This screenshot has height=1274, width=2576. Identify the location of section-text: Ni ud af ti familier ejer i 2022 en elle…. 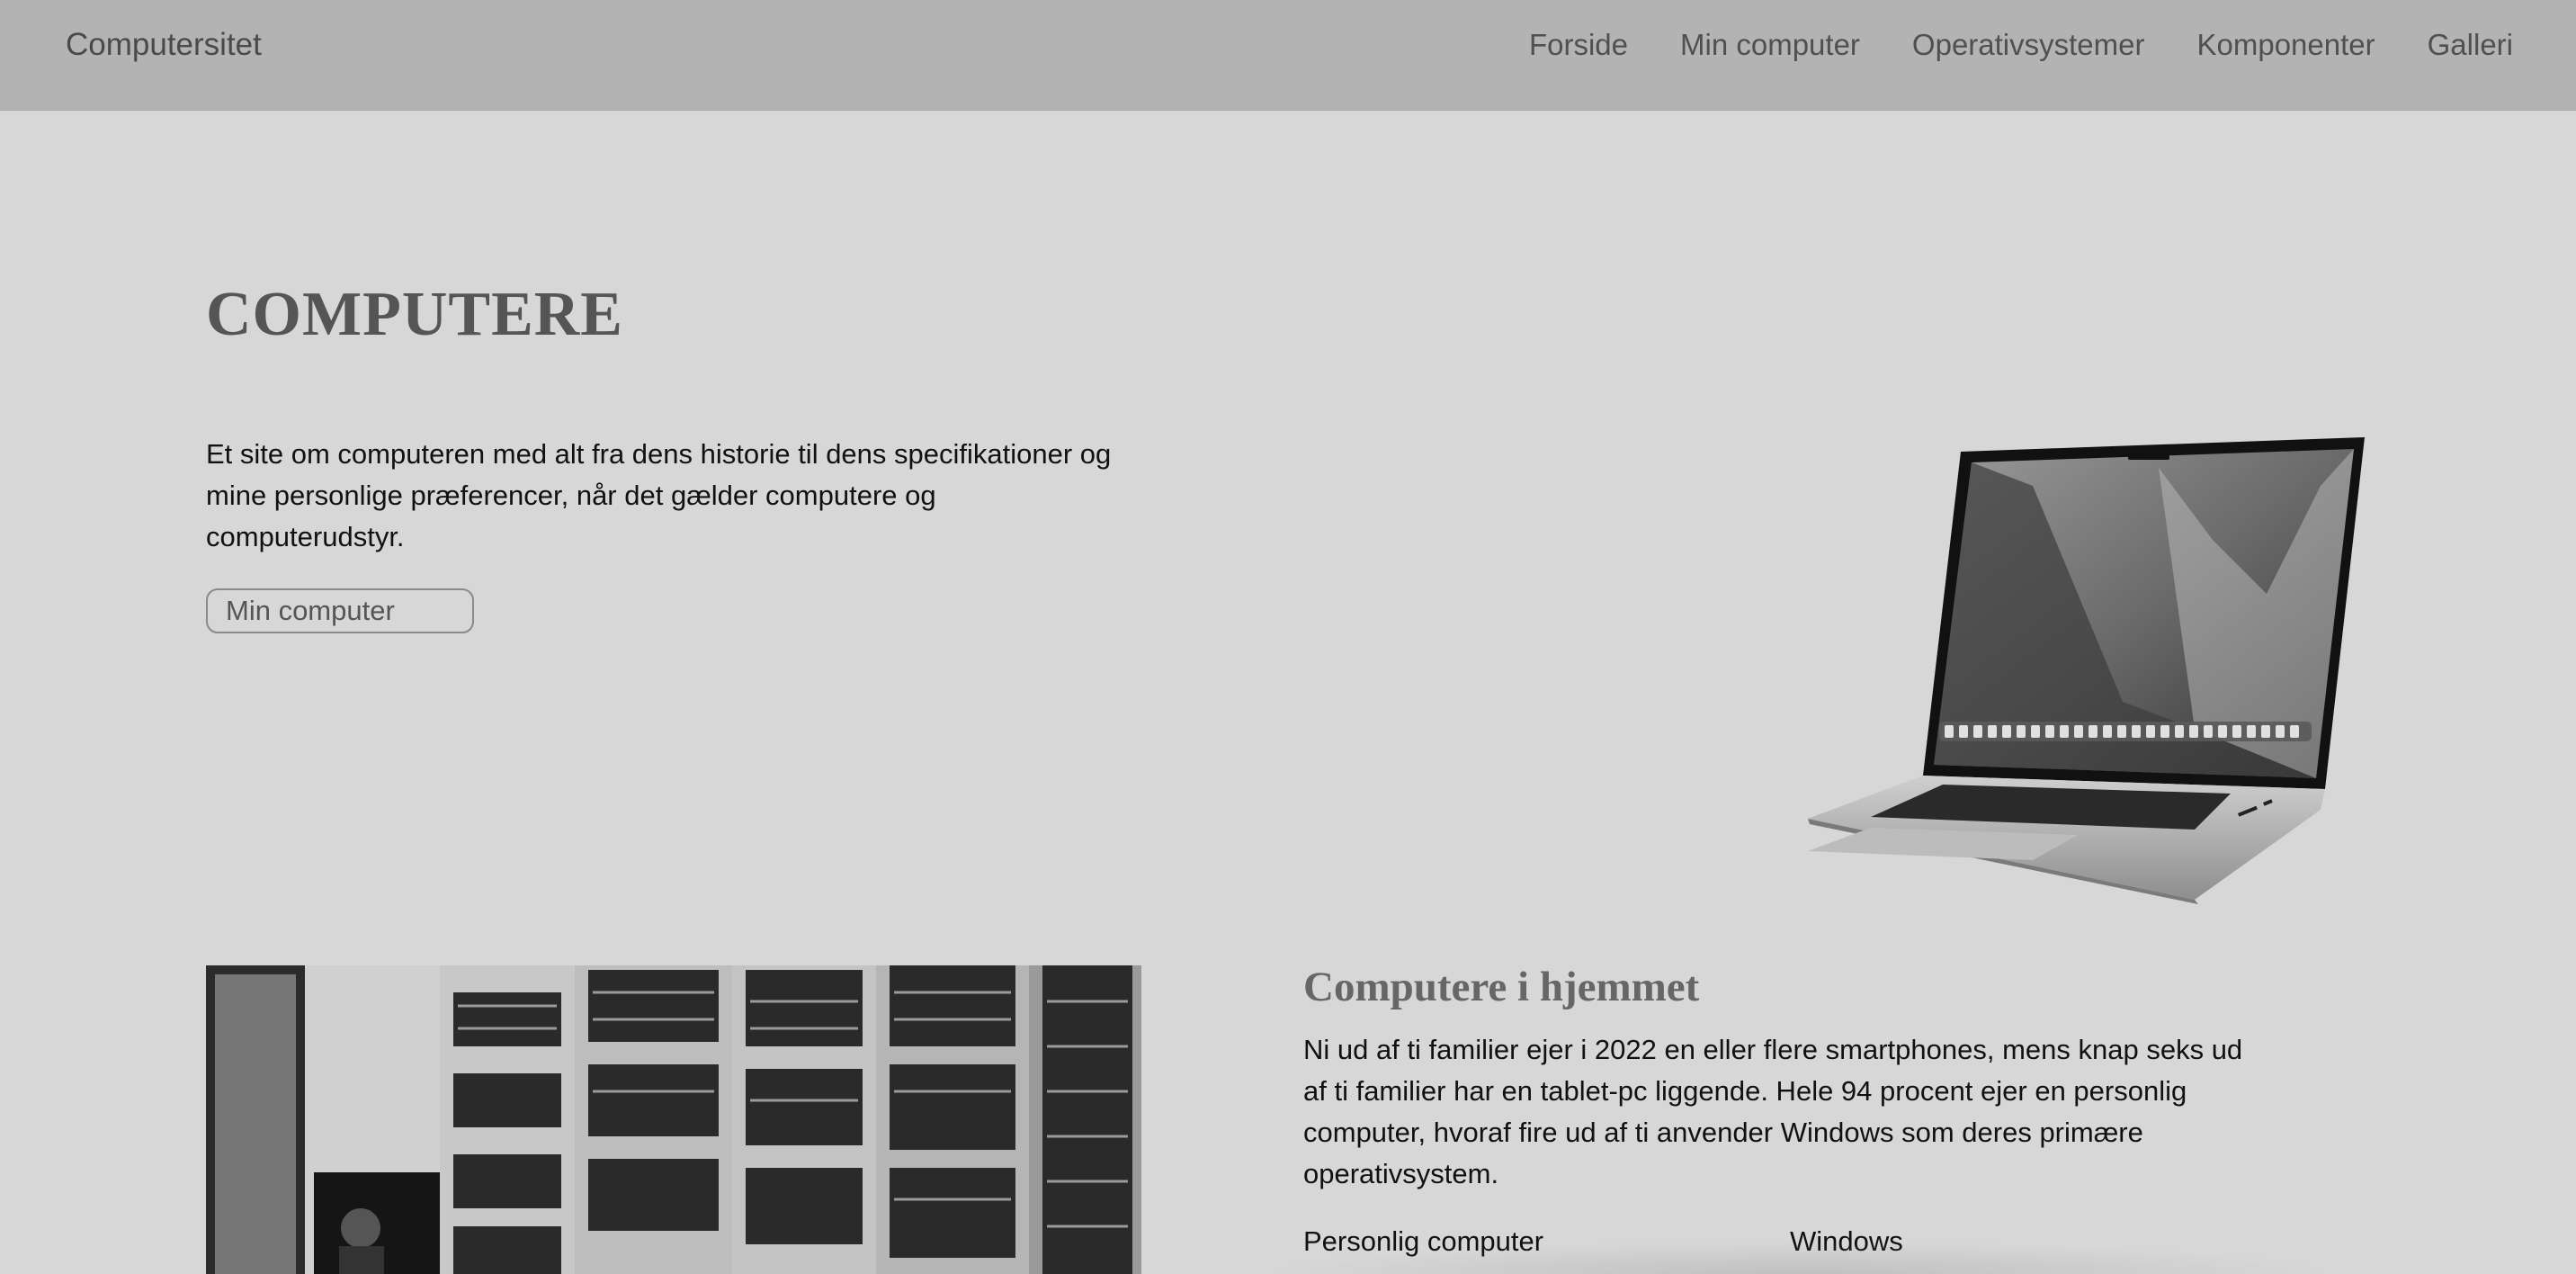
(1773, 1111).